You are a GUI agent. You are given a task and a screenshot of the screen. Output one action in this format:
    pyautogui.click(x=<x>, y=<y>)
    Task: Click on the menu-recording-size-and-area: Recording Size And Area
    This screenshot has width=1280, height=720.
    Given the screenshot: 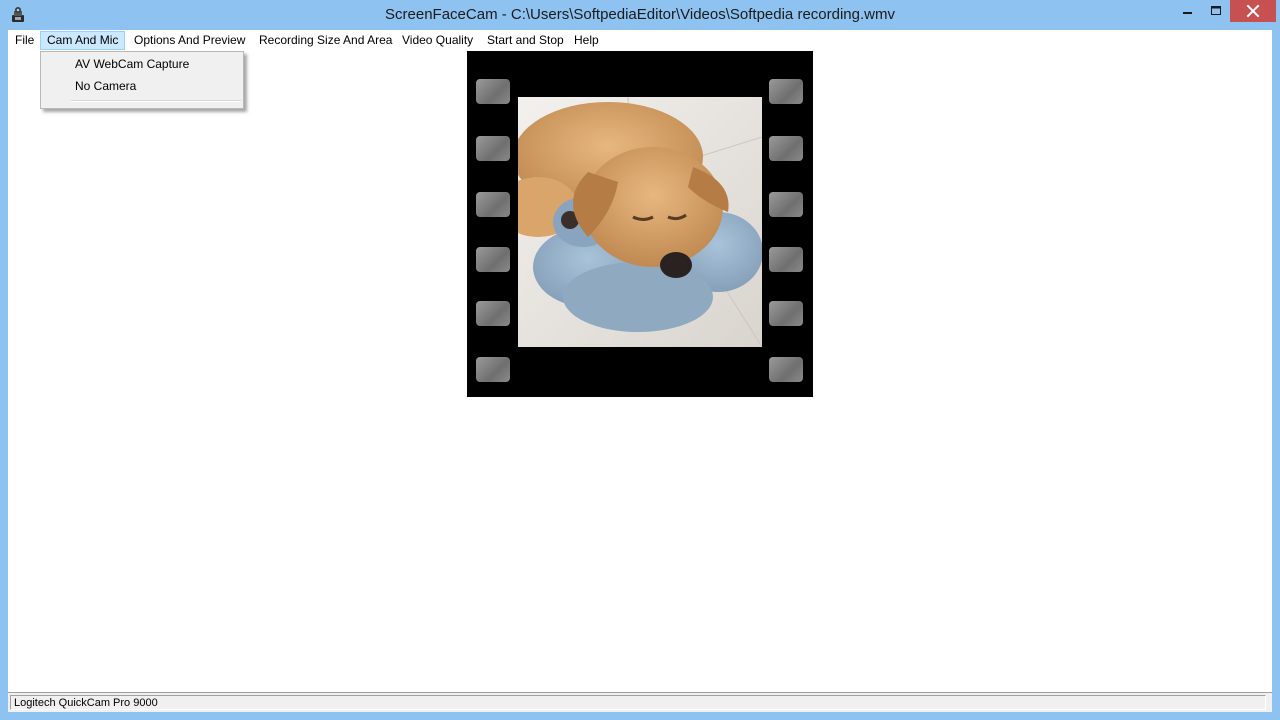 What is the action you would take?
    pyautogui.click(x=325, y=40)
    